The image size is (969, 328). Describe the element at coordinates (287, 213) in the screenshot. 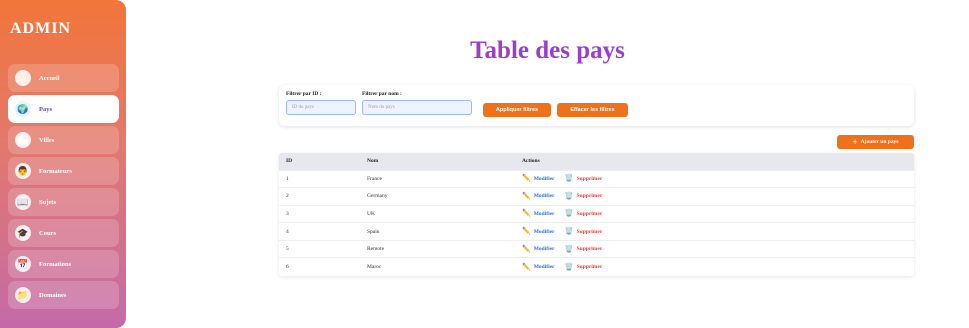

I see `cell-id: 3` at that location.